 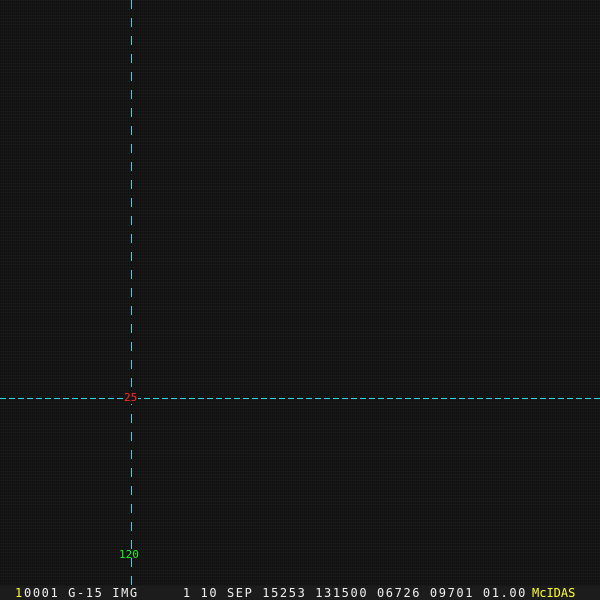 What do you see at coordinates (554, 593) in the screenshot?
I see `mcidas-brand: McIDAS` at bounding box center [554, 593].